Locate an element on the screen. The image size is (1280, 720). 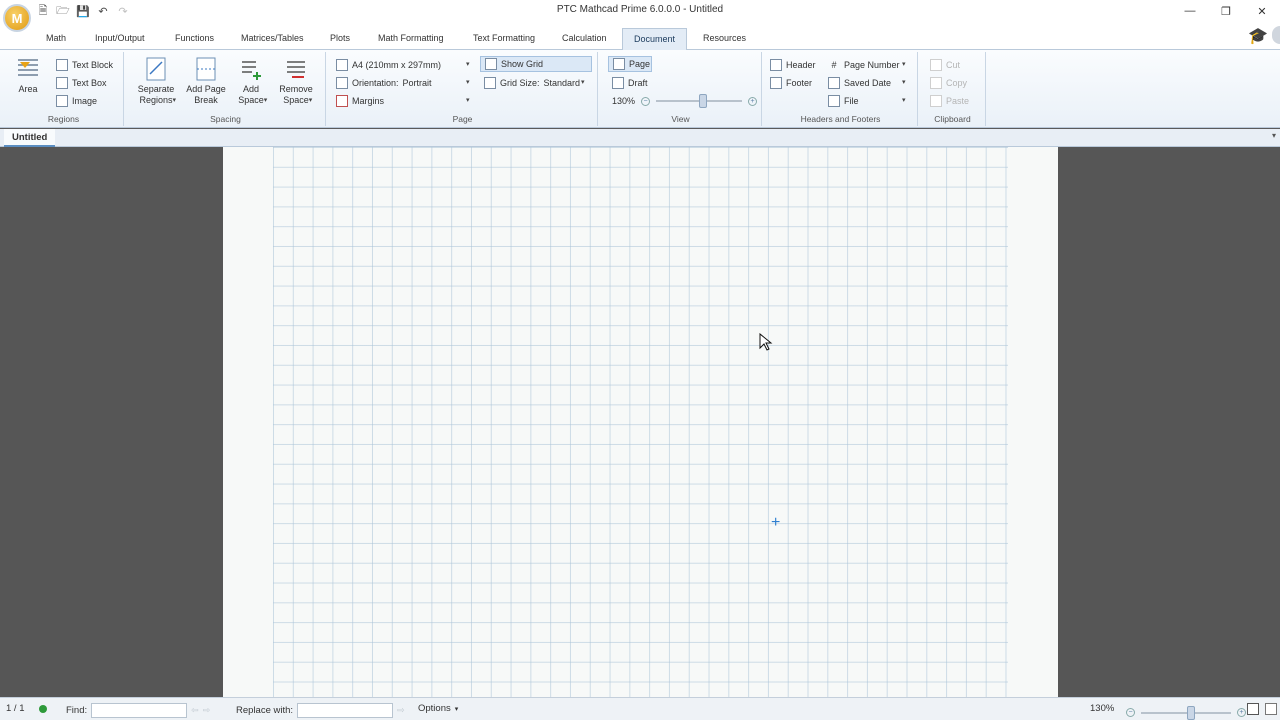
mouse-pointer-icon is located at coordinates (766, 342).